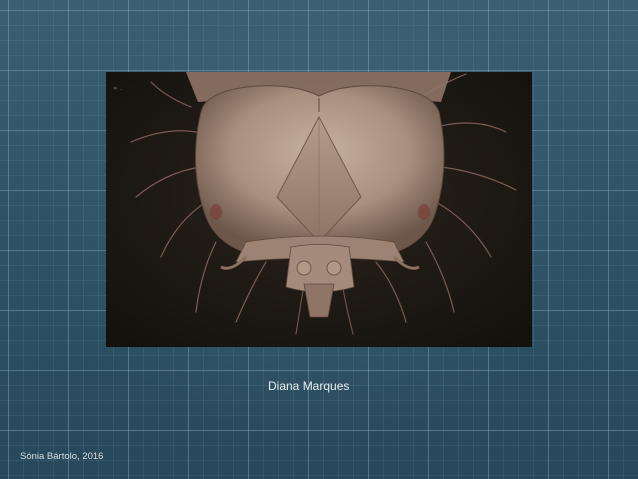 This screenshot has width=638, height=479. Describe the element at coordinates (320, 169) in the screenshot. I see `larva-head` at that location.